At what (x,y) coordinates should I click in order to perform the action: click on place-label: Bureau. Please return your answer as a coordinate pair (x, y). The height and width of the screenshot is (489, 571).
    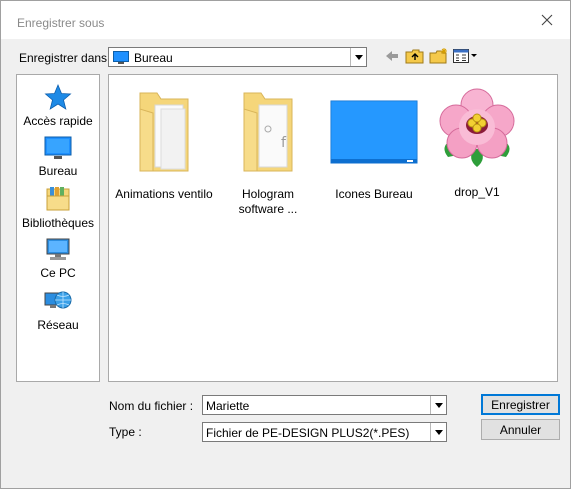
    Looking at the image, I should click on (58, 171).